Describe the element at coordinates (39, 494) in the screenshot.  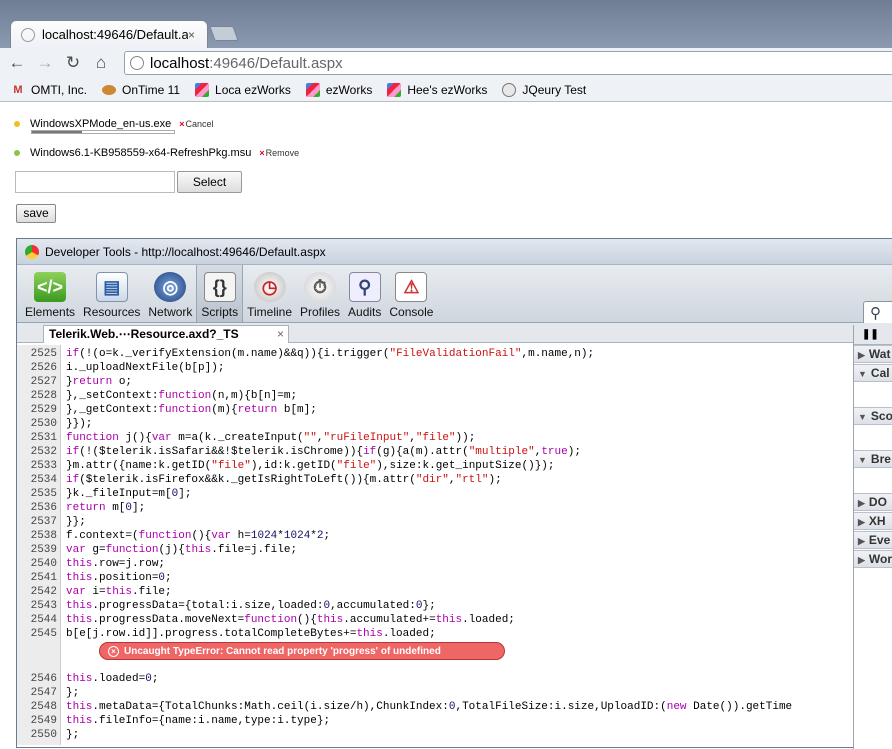
I see `line-number: 2535` at that location.